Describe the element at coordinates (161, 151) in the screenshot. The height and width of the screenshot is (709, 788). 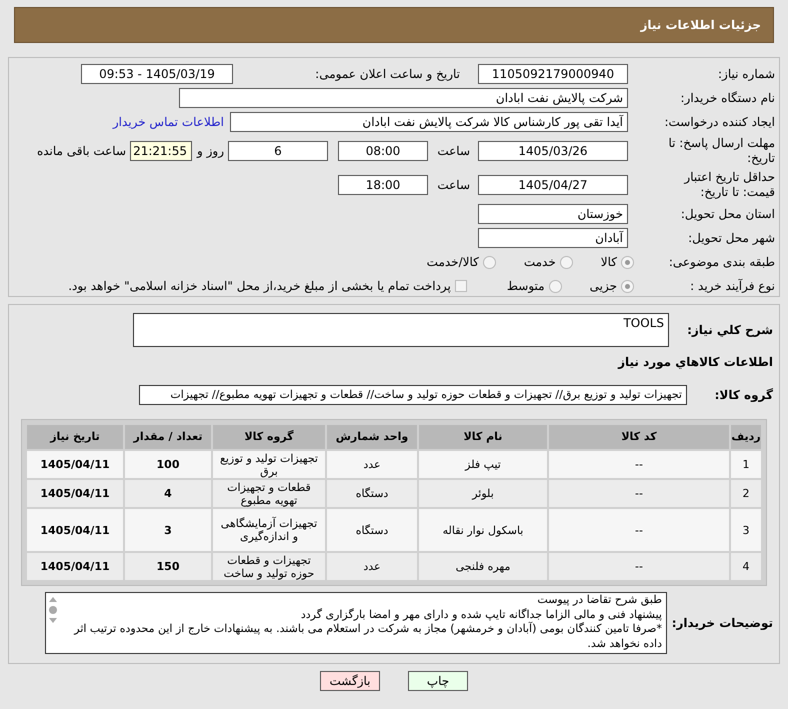
I see `field-value: 21:21:55` at that location.